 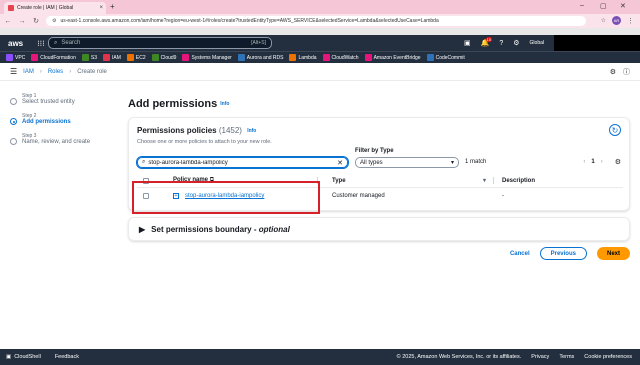 I want to click on breadcrumb-iam: IAM, so click(x=28, y=72).